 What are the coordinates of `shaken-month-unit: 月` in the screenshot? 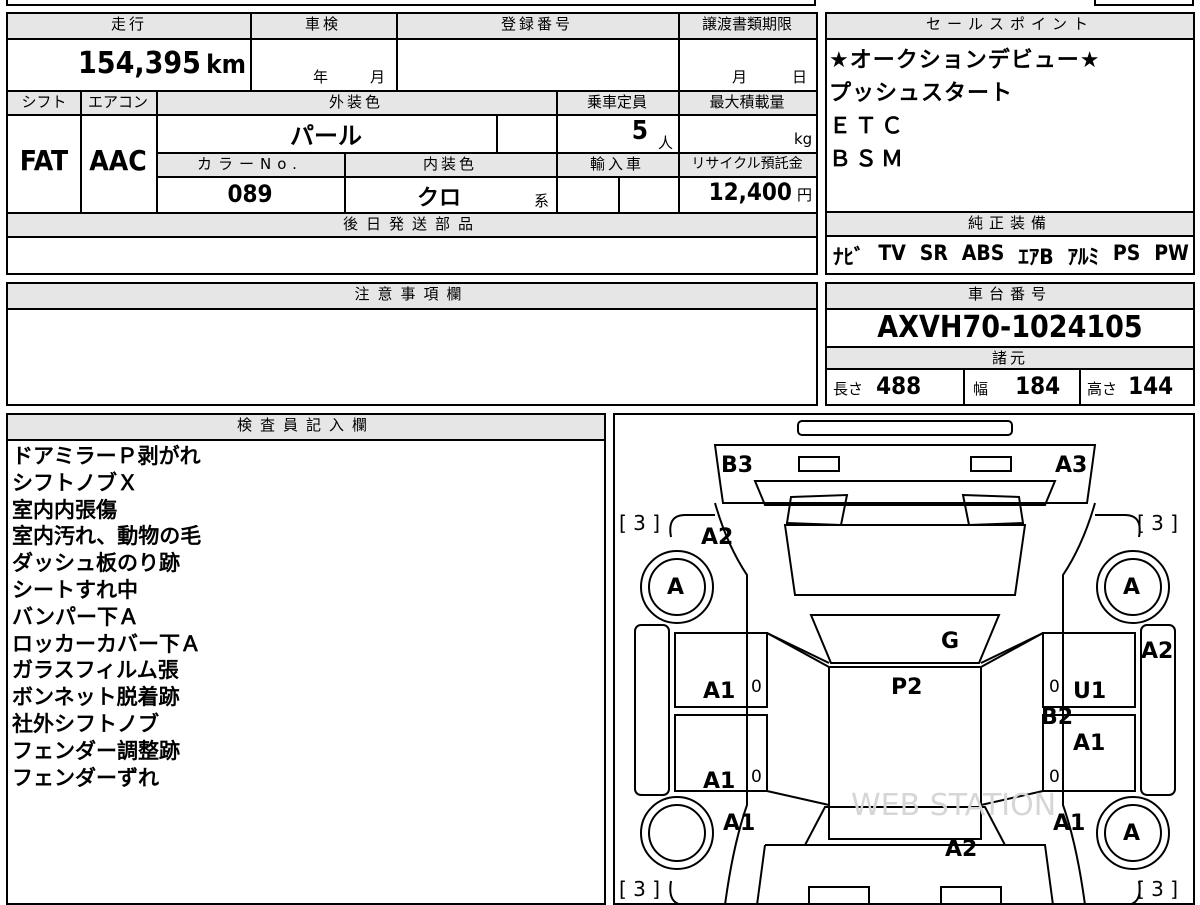 It's located at (378, 77).